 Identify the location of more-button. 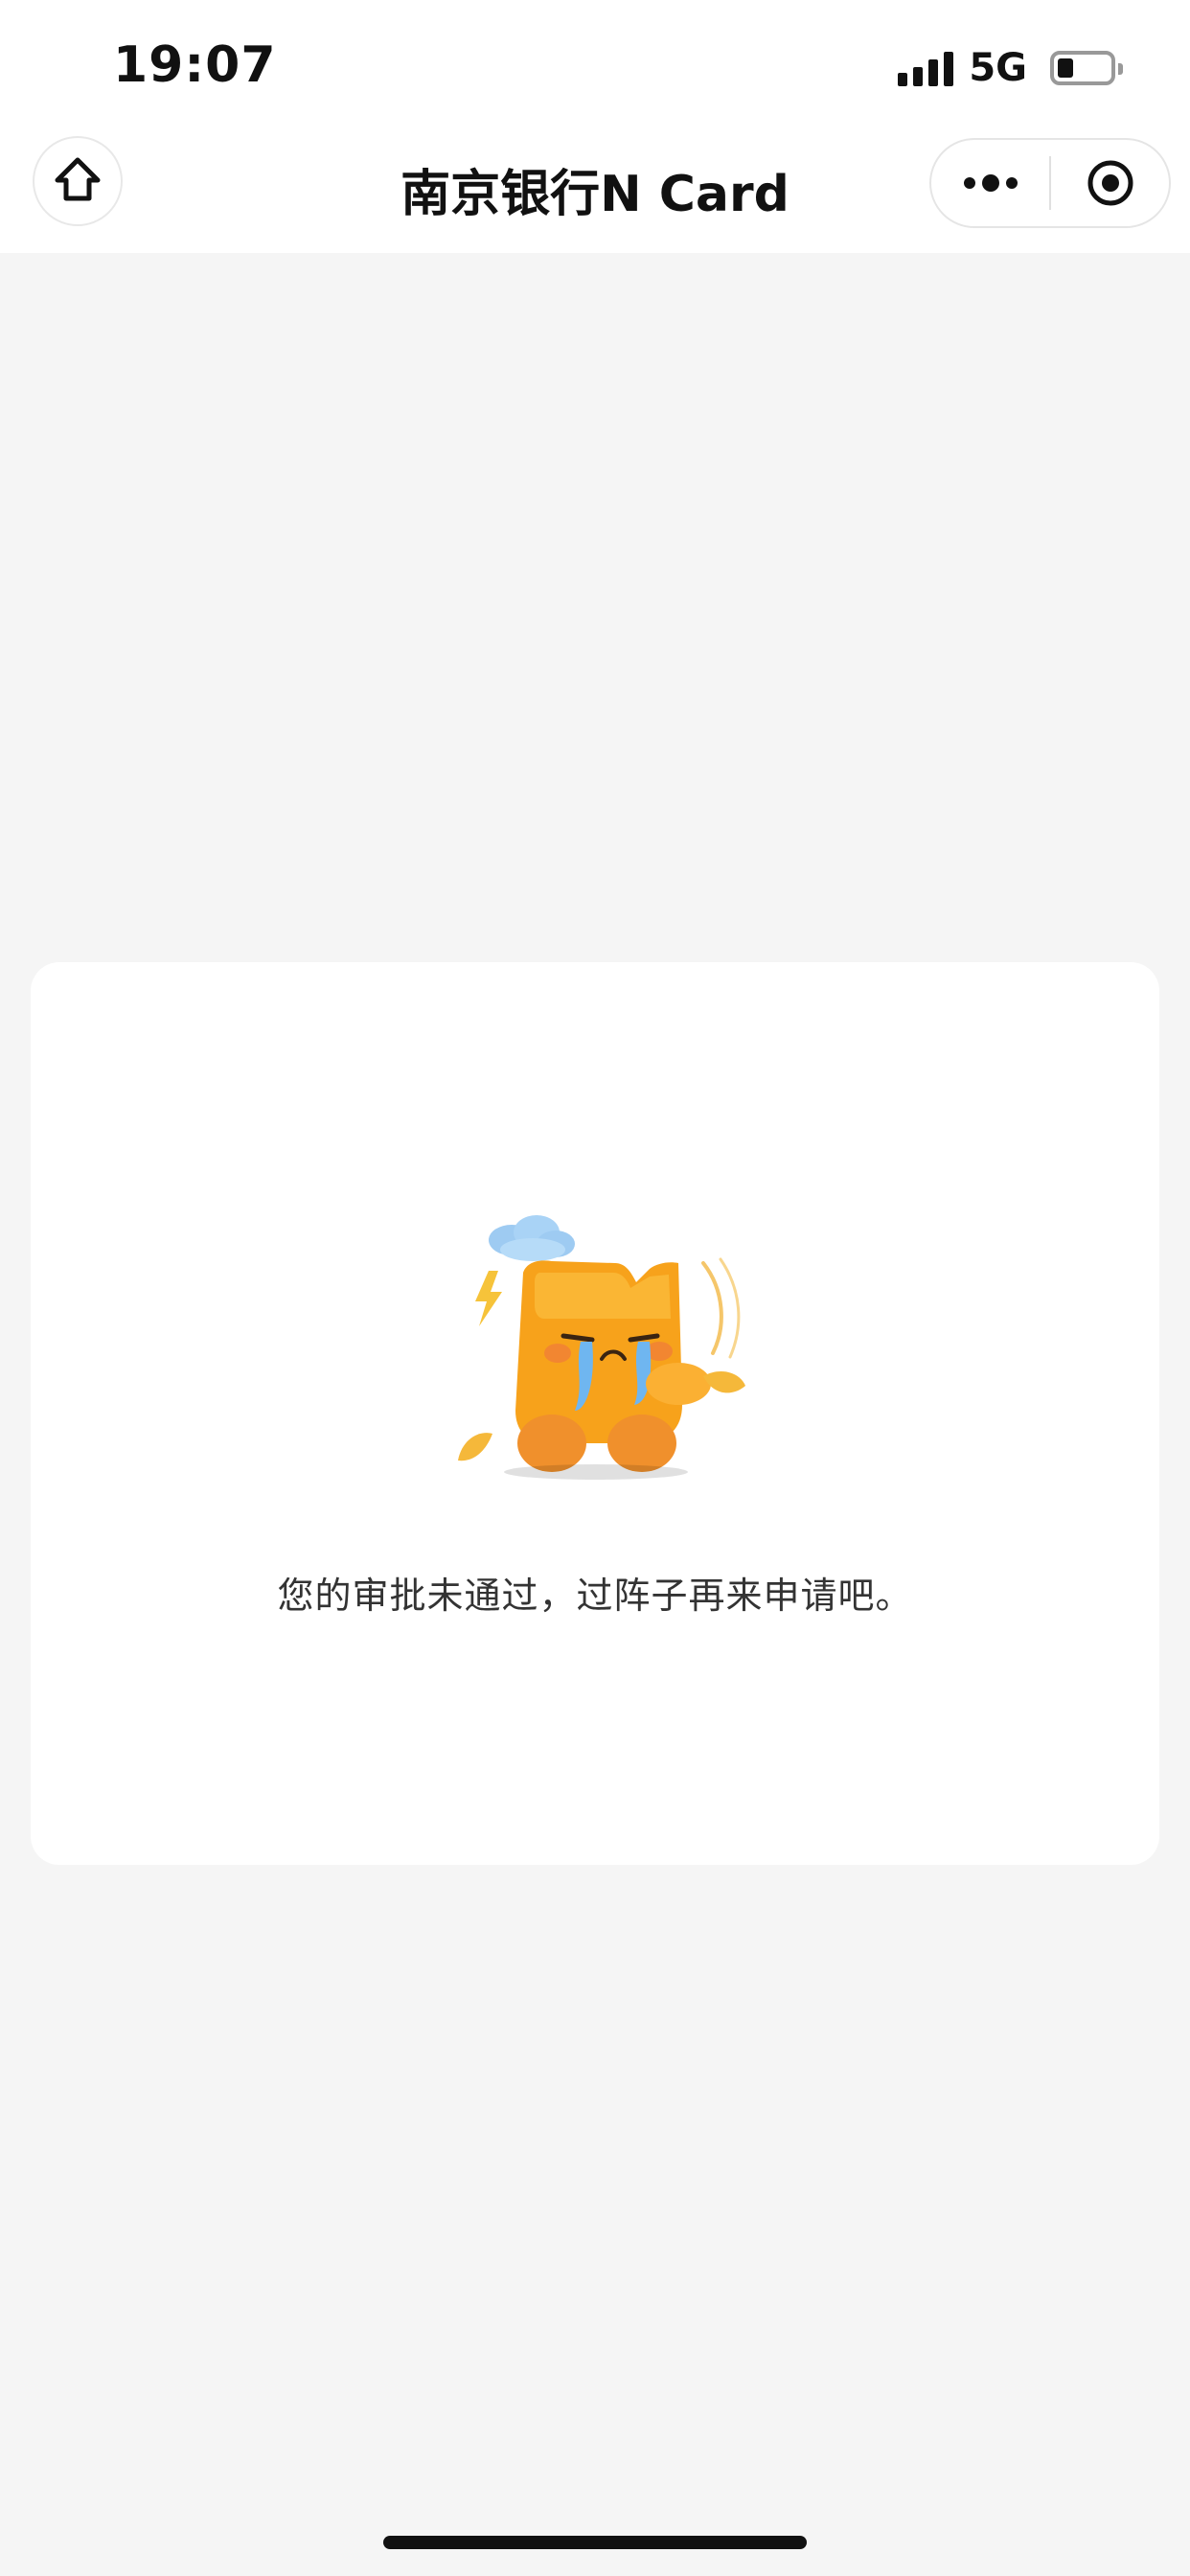
(990, 183).